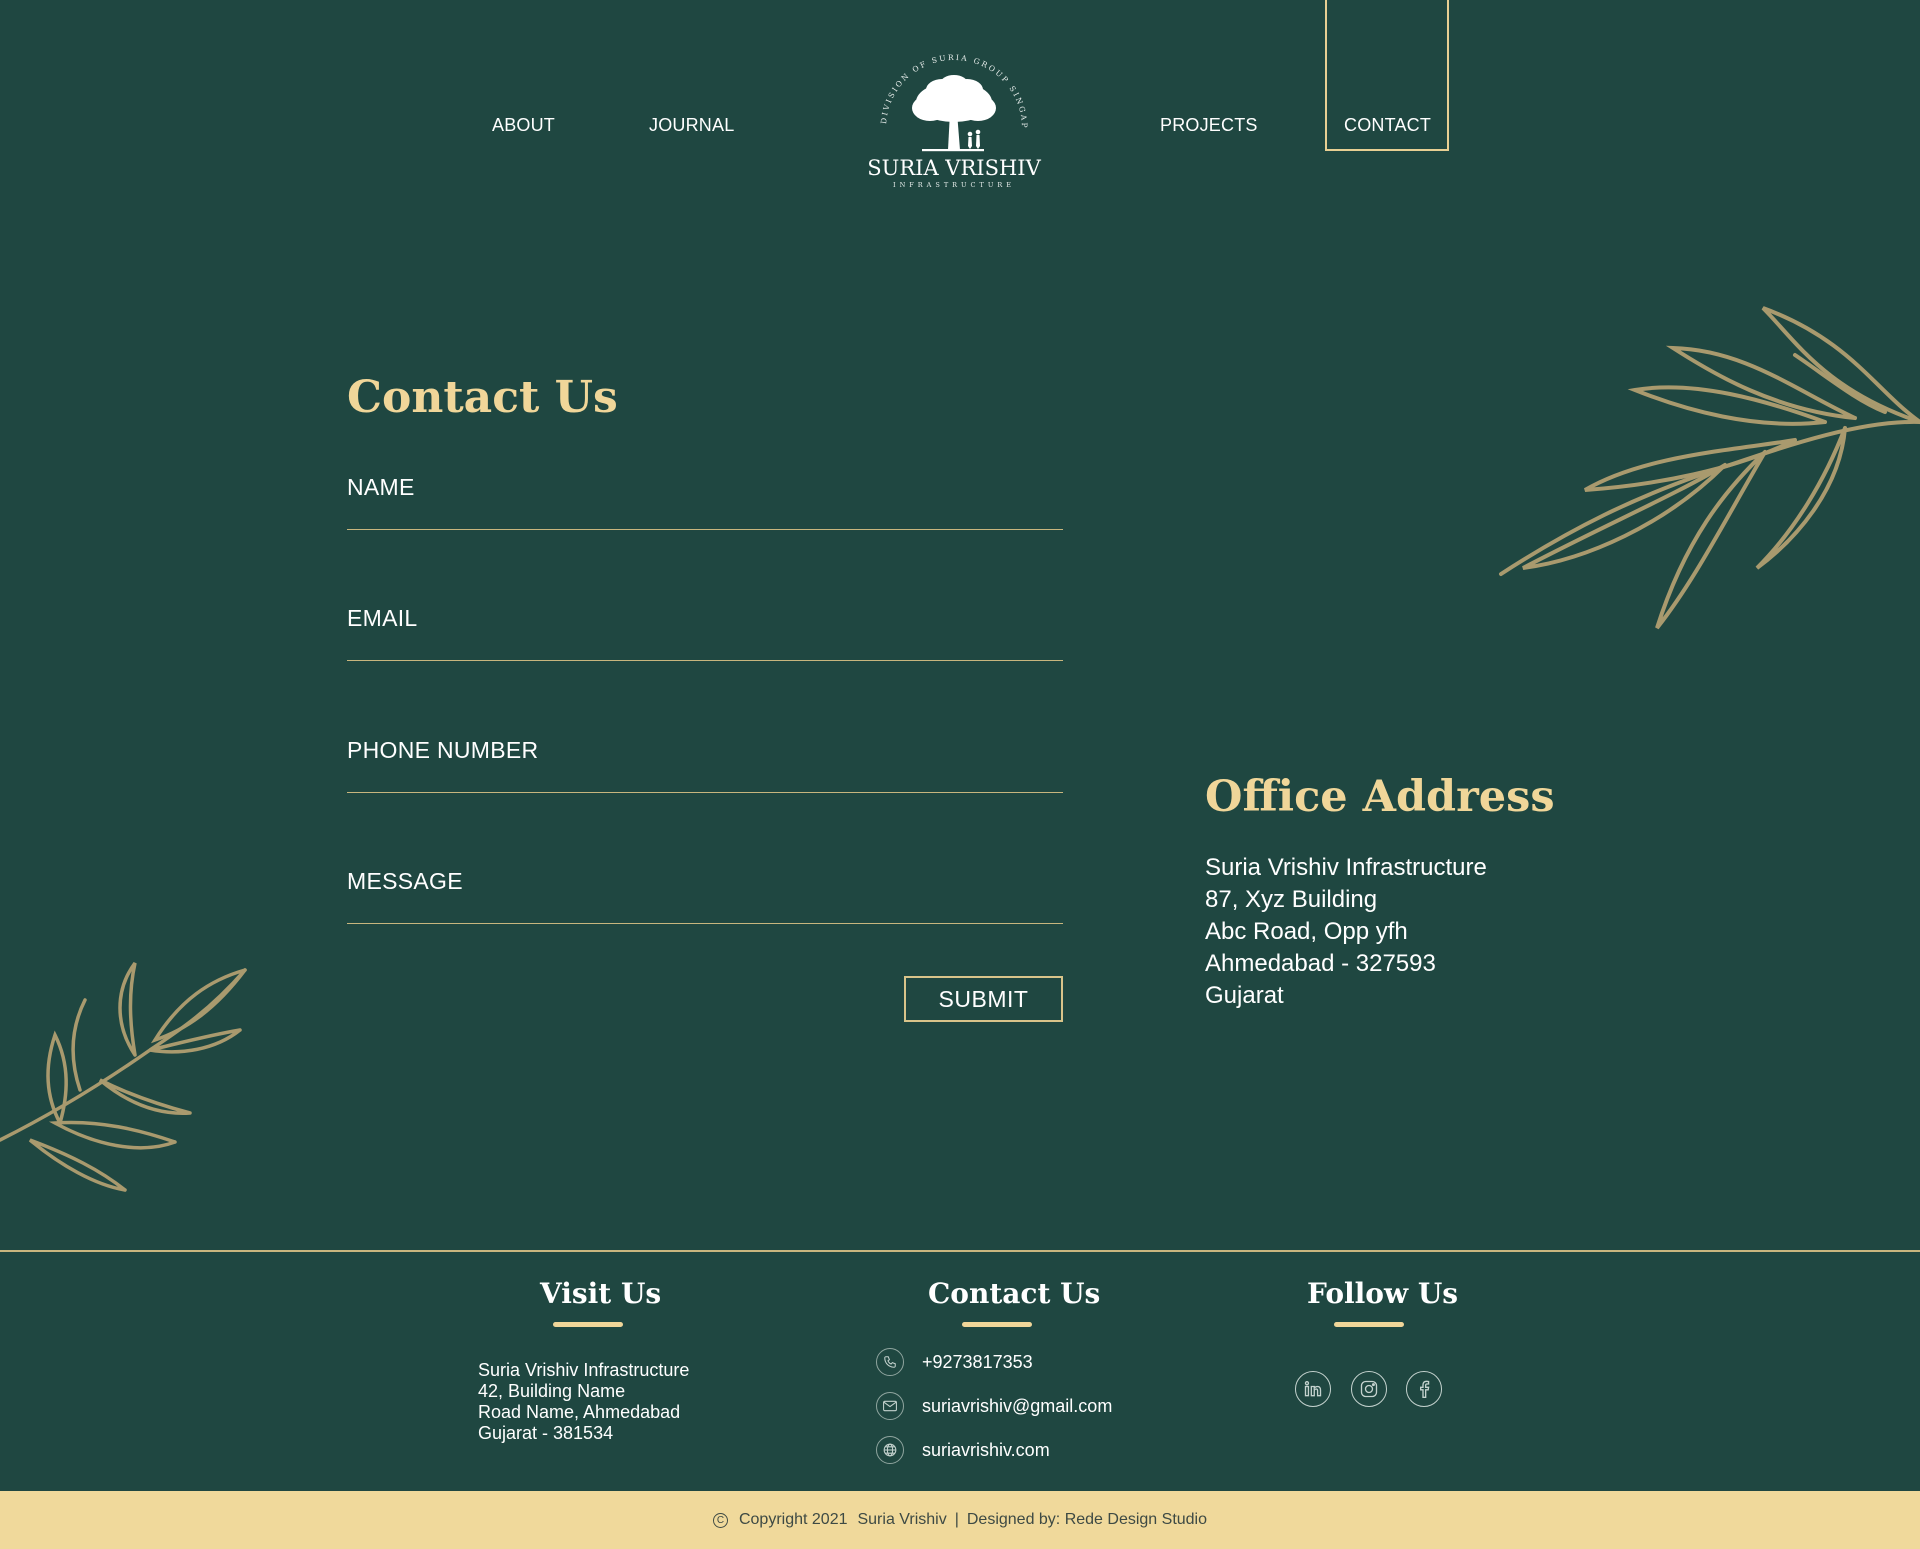 Image resolution: width=1920 pixels, height=1549 pixels. What do you see at coordinates (890, 1362) in the screenshot?
I see `phone-icon` at bounding box center [890, 1362].